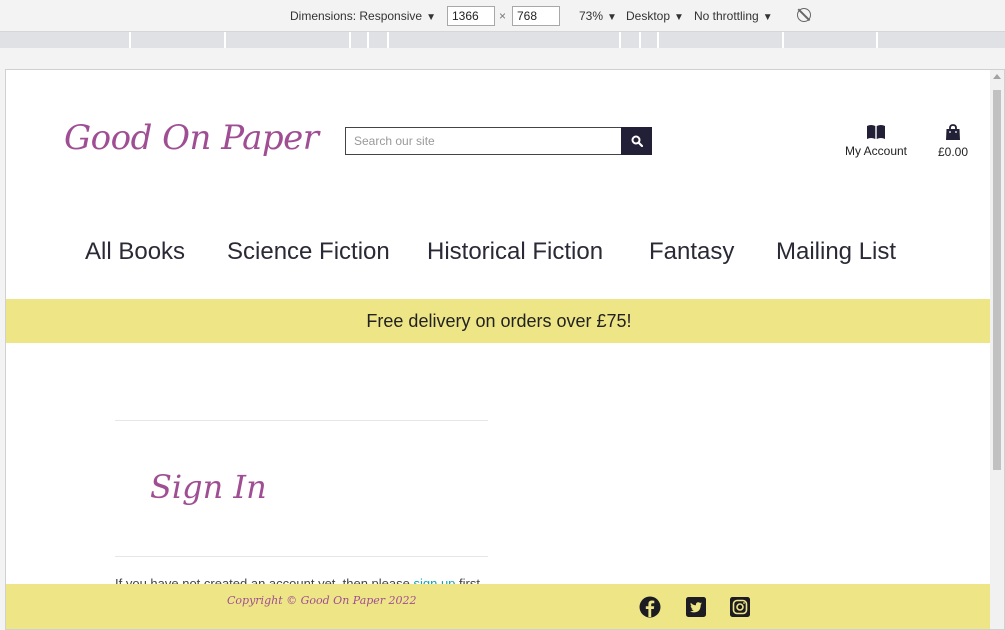 The height and width of the screenshot is (630, 1005). What do you see at coordinates (308, 252) in the screenshot?
I see `nav-item-science-fiction: Science Fiction` at bounding box center [308, 252].